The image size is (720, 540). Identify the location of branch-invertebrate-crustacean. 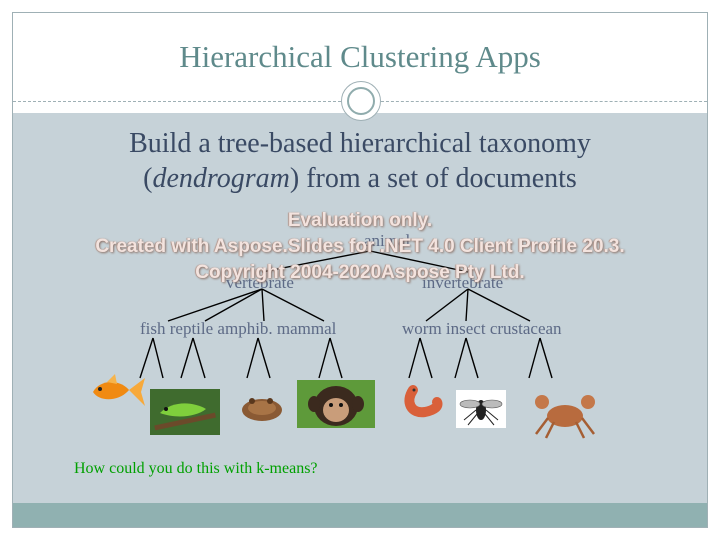
(499, 305).